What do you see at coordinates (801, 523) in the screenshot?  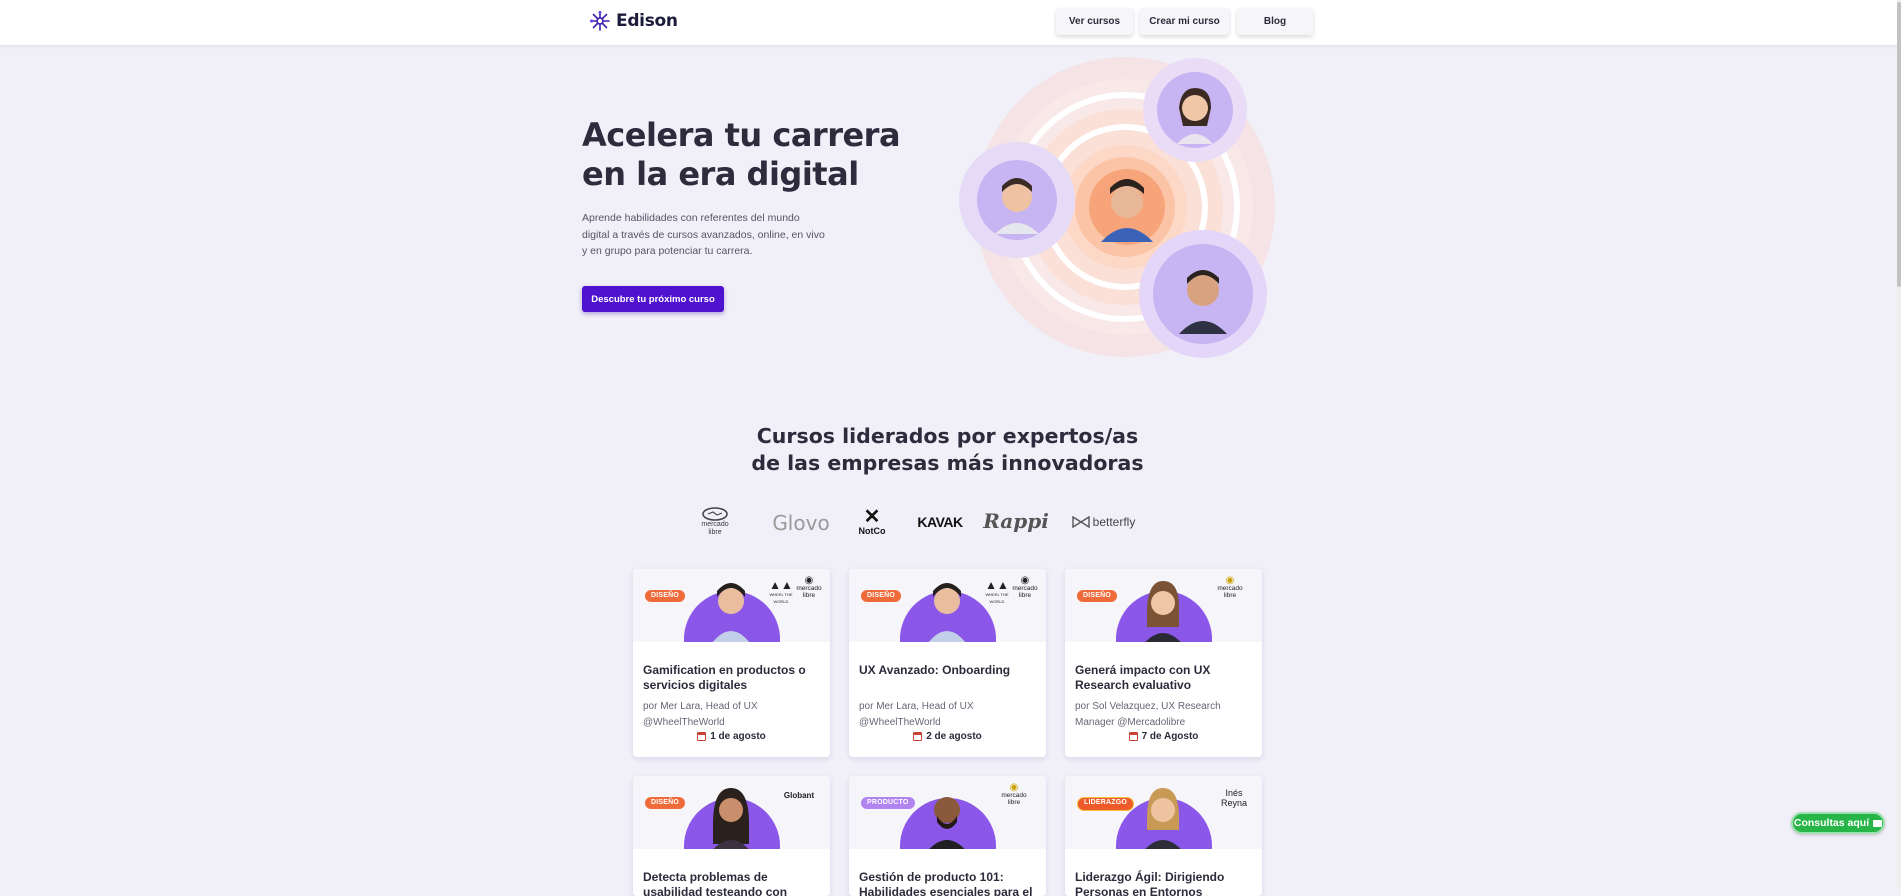 I see `brand-glovo: Glovo` at bounding box center [801, 523].